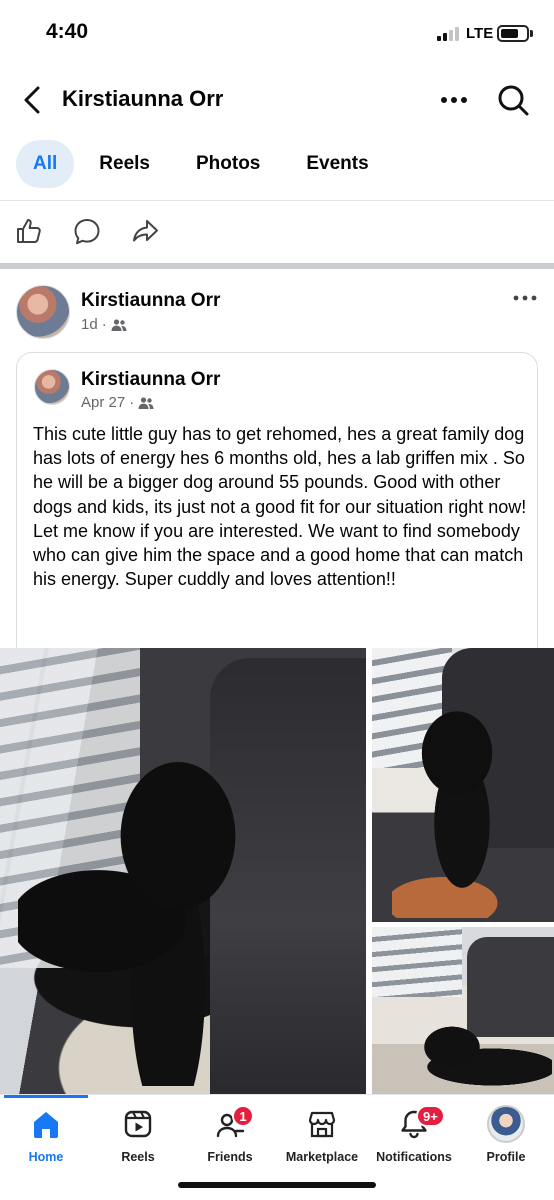  I want to click on post-more-icon, so click(525, 298).